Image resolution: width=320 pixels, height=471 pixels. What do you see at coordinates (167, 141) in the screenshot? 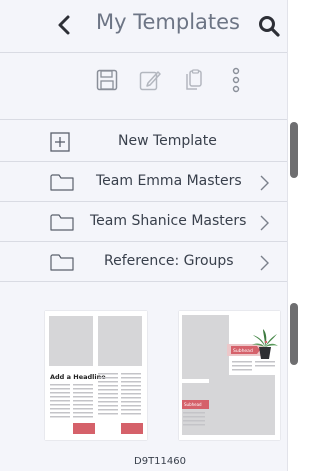
I see `new-template-label: New Template` at bounding box center [167, 141].